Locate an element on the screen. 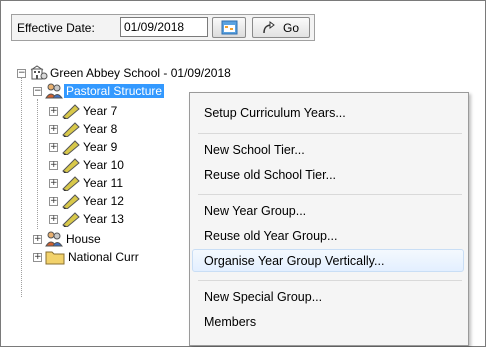  school-icon is located at coordinates (39, 72).